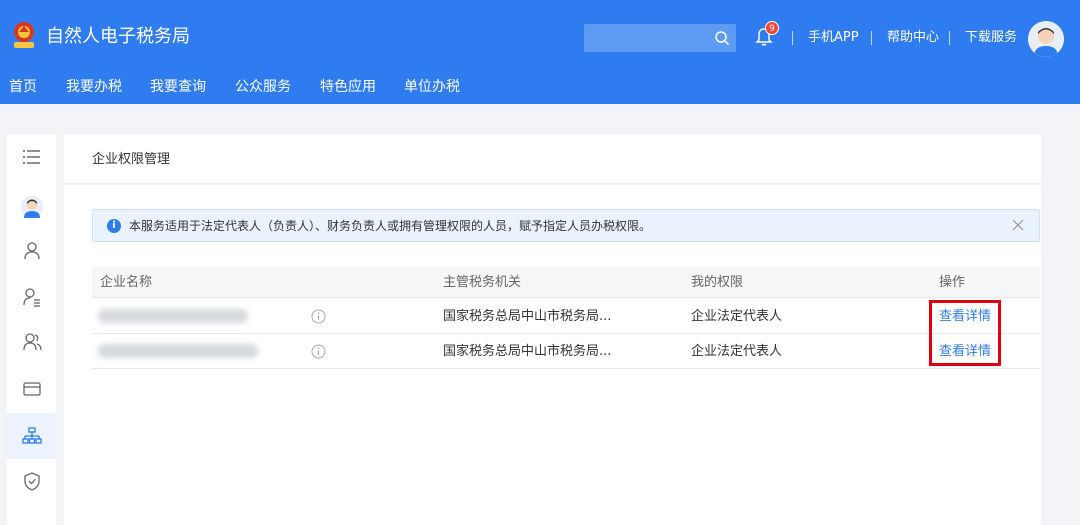 Image resolution: width=1080 pixels, height=525 pixels. What do you see at coordinates (552, 159) in the screenshot?
I see `page-header: 企业权限管理` at bounding box center [552, 159].